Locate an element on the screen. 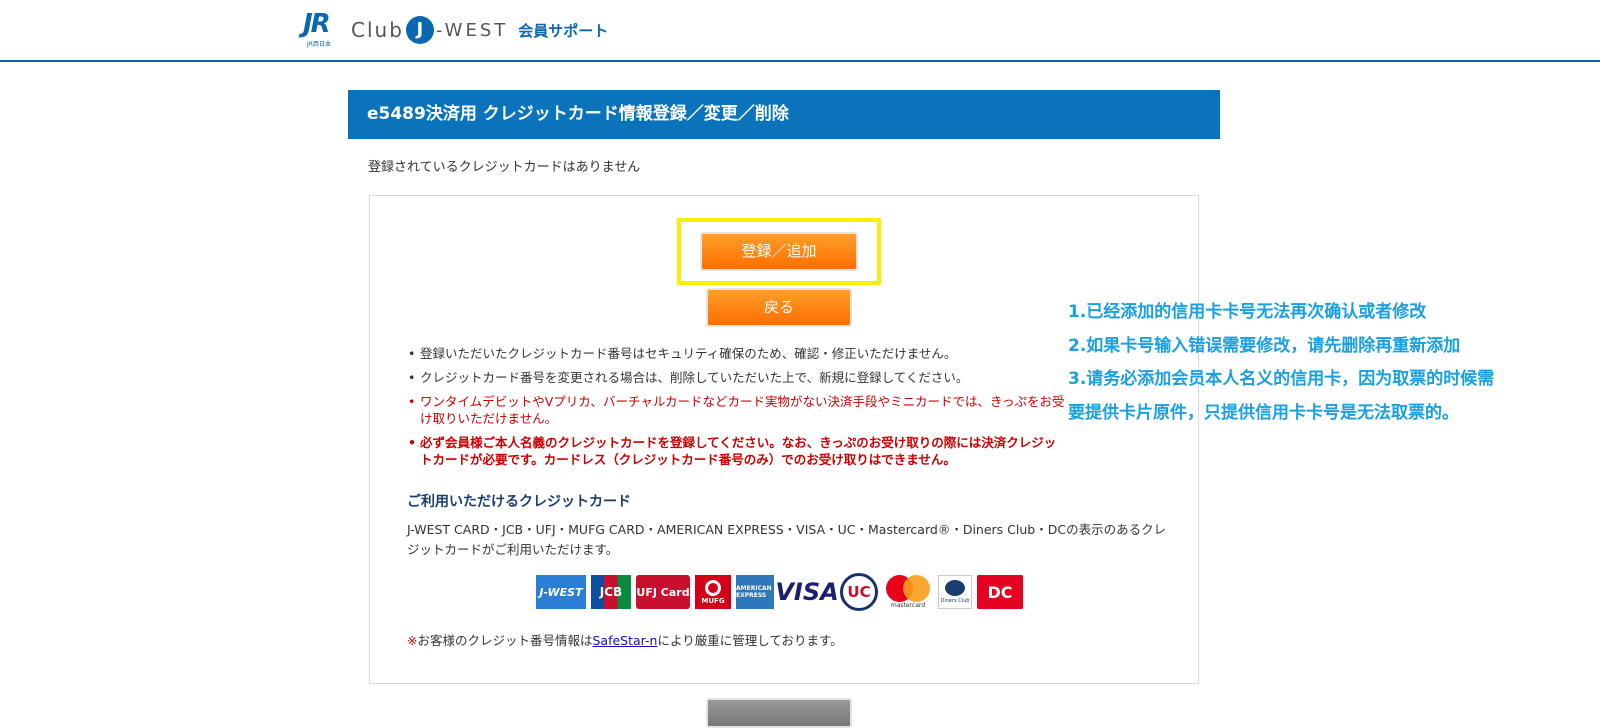 Image resolution: width=1600 pixels, height=728 pixels. logo-j-circle: J is located at coordinates (419, 30).